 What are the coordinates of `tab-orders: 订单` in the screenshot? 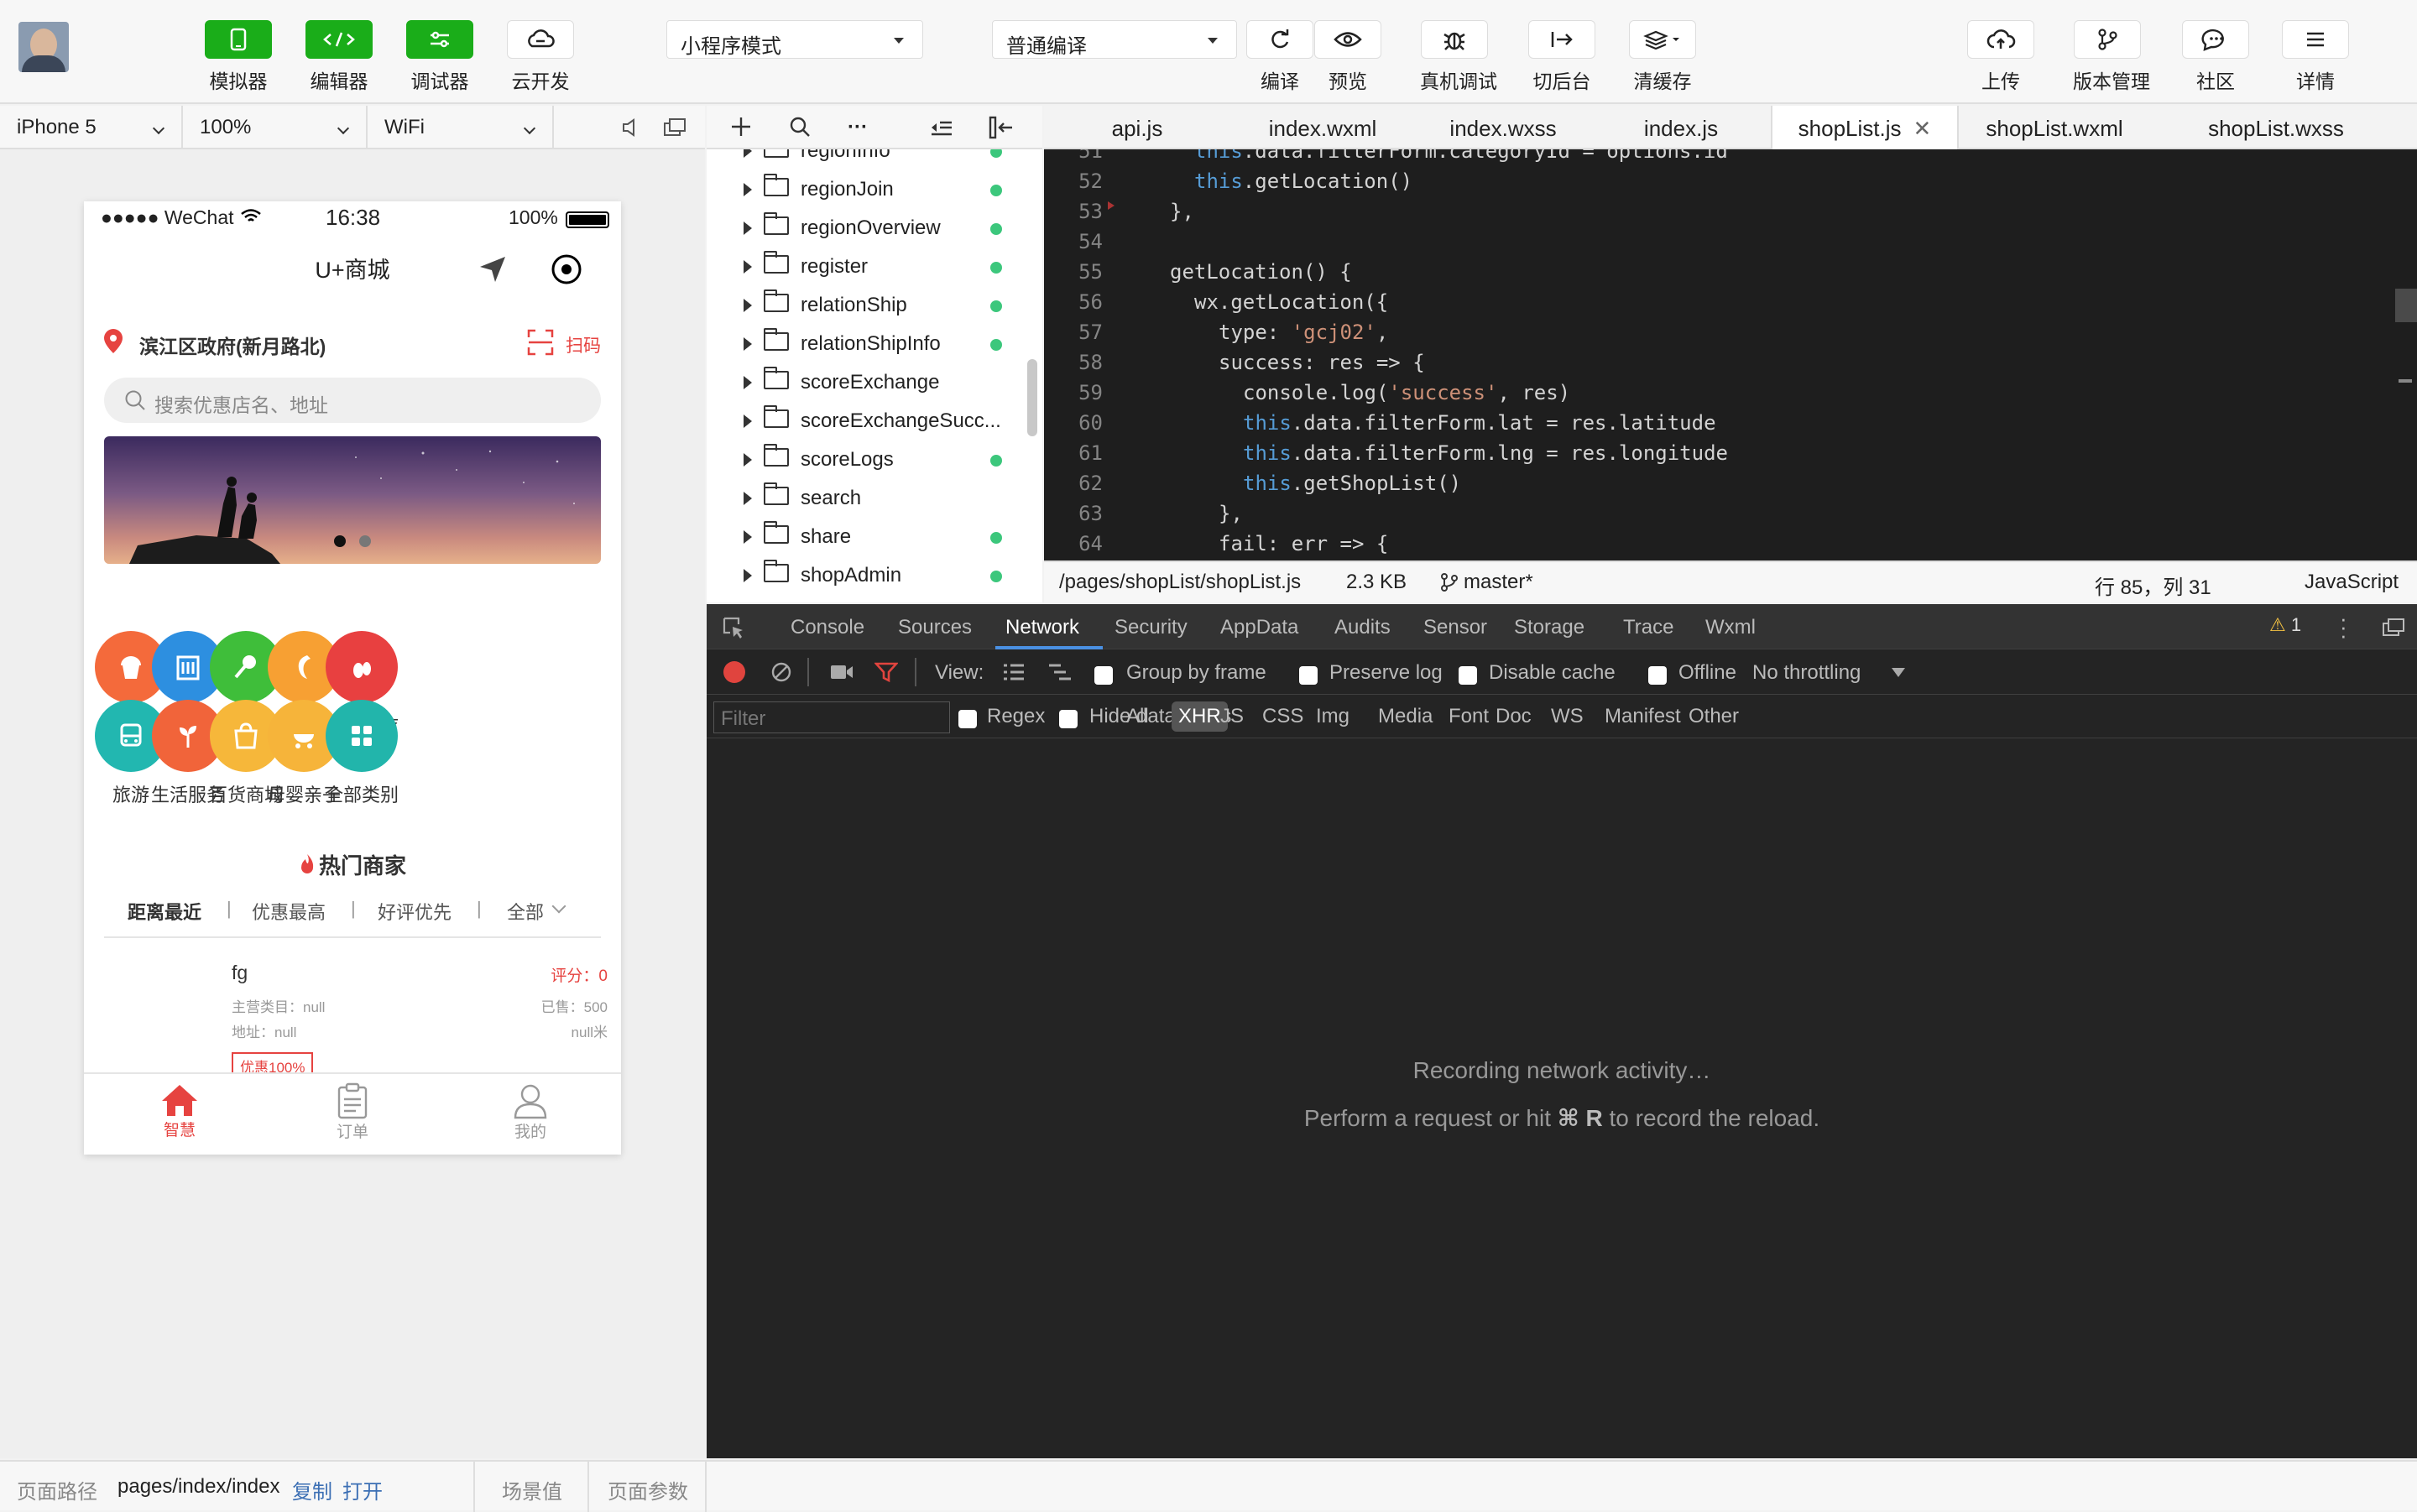 It's located at (352, 1112).